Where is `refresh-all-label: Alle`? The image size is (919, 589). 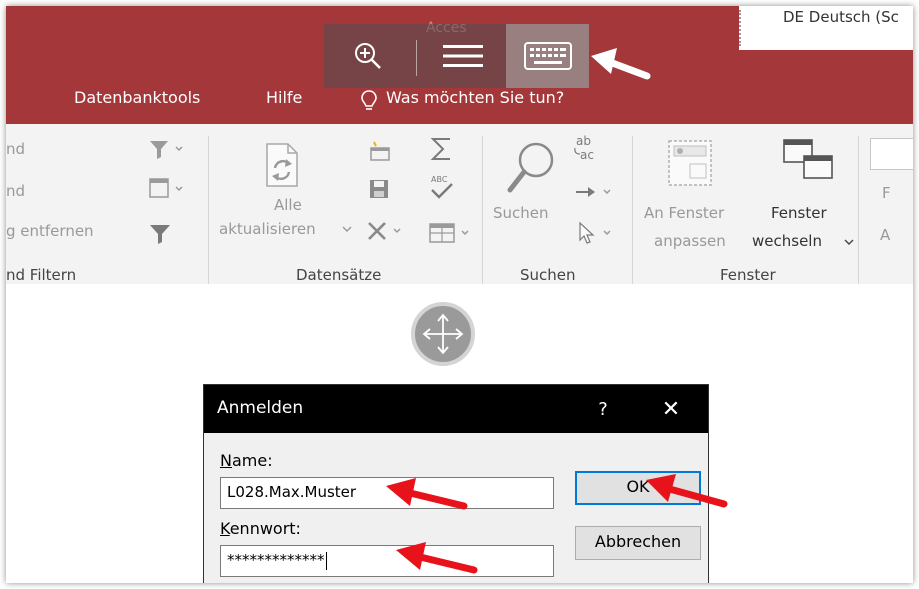
refresh-all-label: Alle is located at coordinates (288, 205).